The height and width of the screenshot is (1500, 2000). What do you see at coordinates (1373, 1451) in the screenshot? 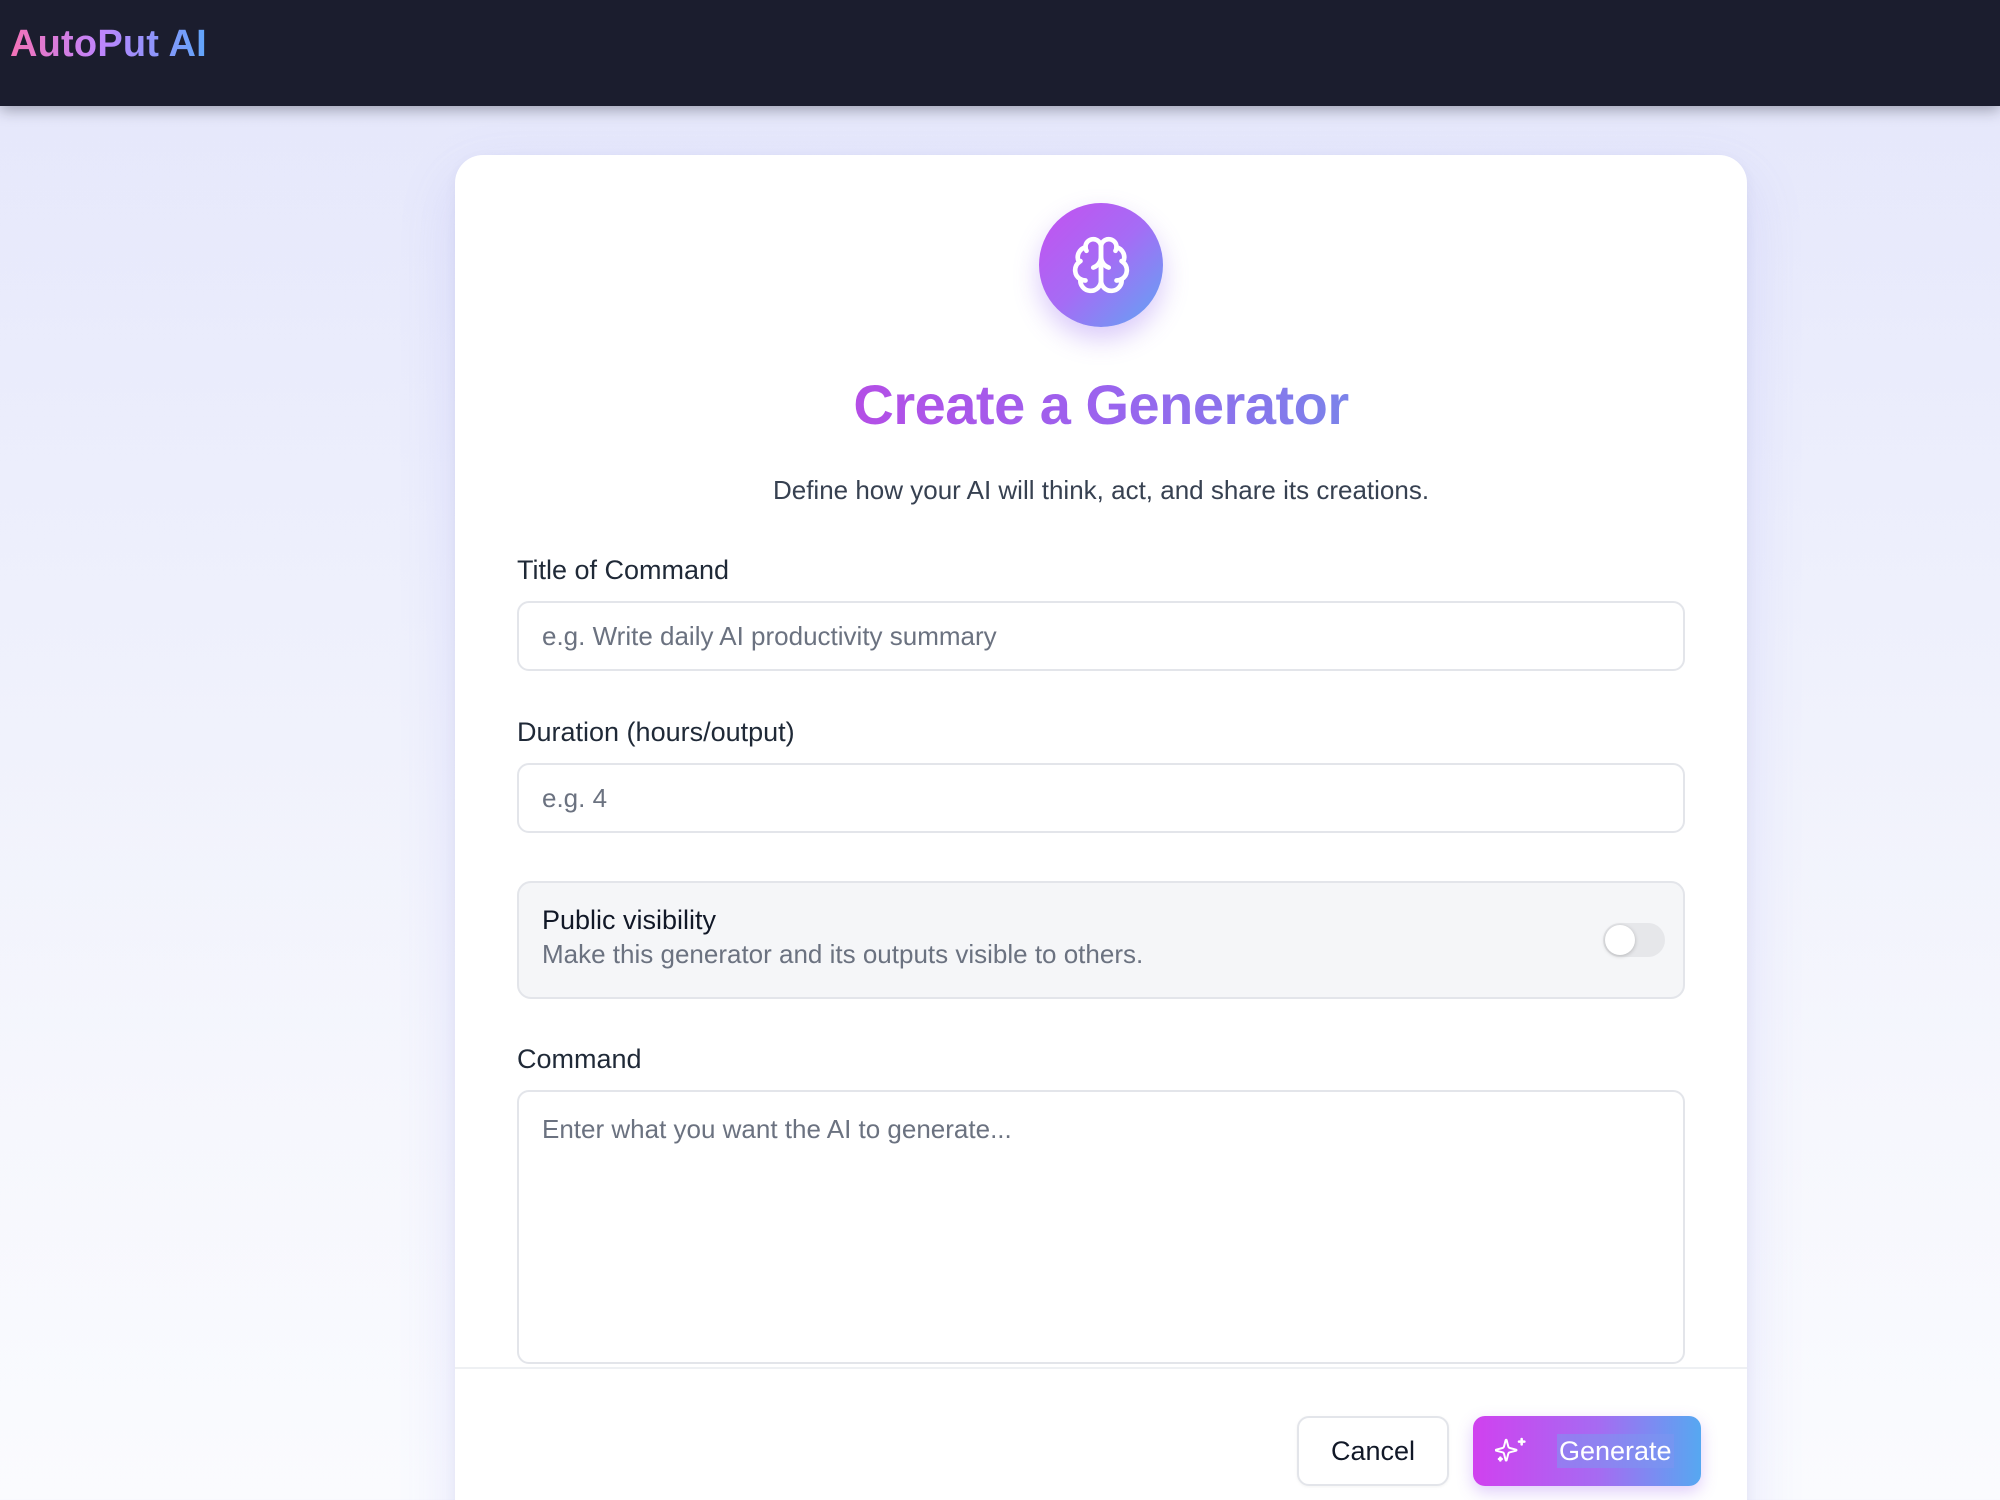
I see `cancel-button: Cancel` at bounding box center [1373, 1451].